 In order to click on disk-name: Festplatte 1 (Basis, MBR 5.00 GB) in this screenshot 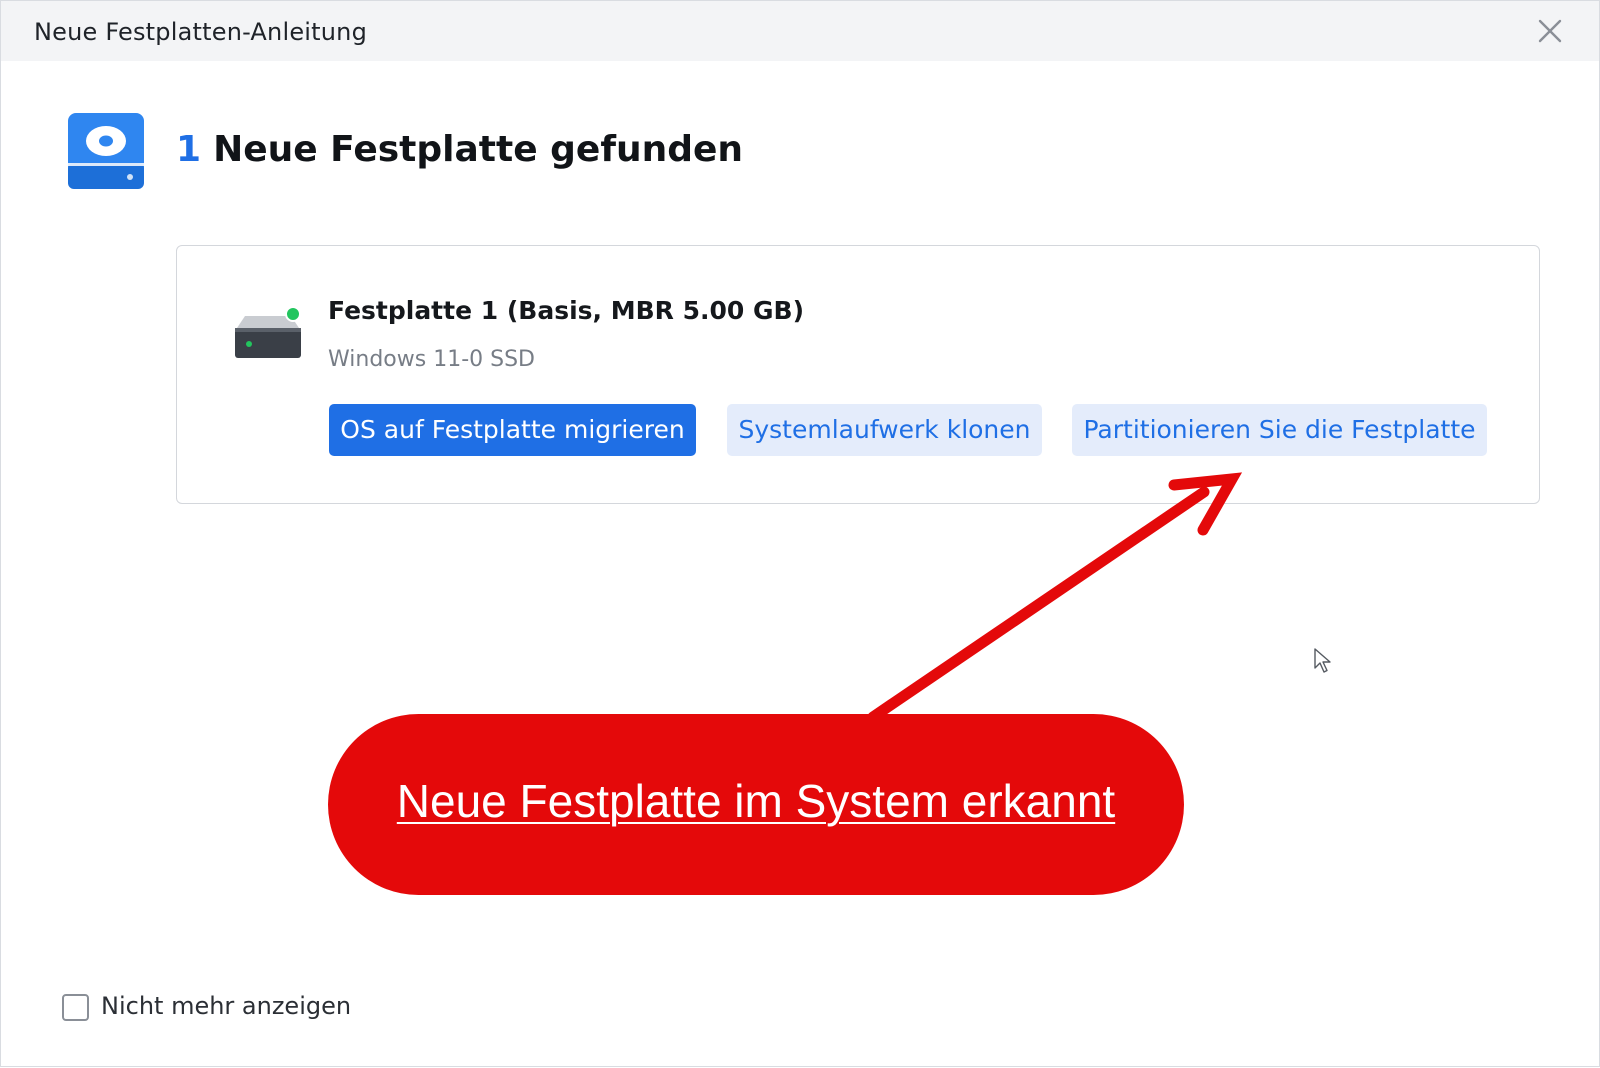, I will do `click(566, 310)`.